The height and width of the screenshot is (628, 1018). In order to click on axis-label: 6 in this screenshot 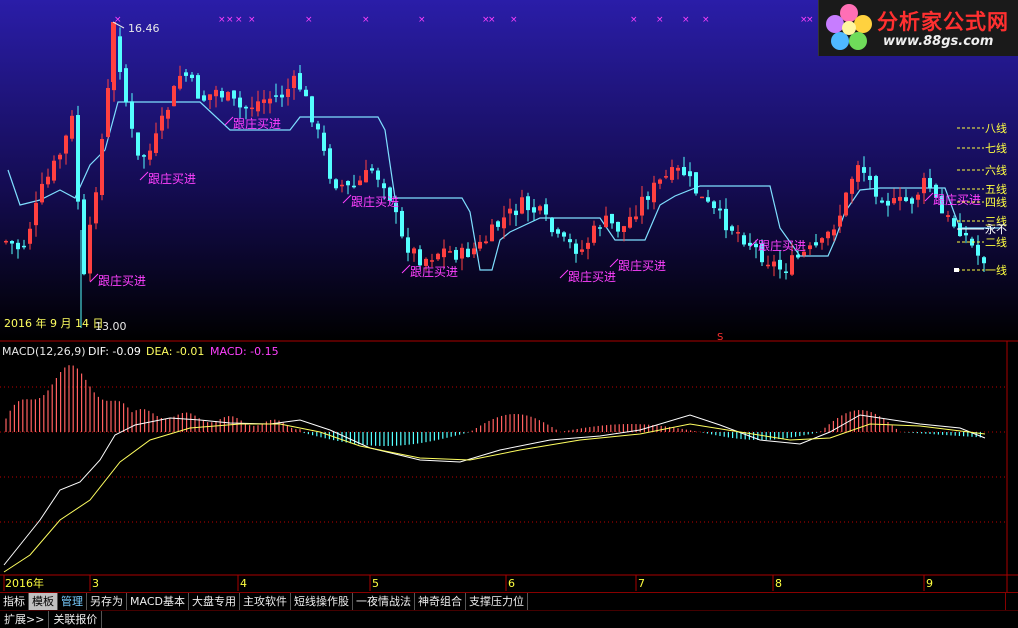, I will do `click(511, 583)`.